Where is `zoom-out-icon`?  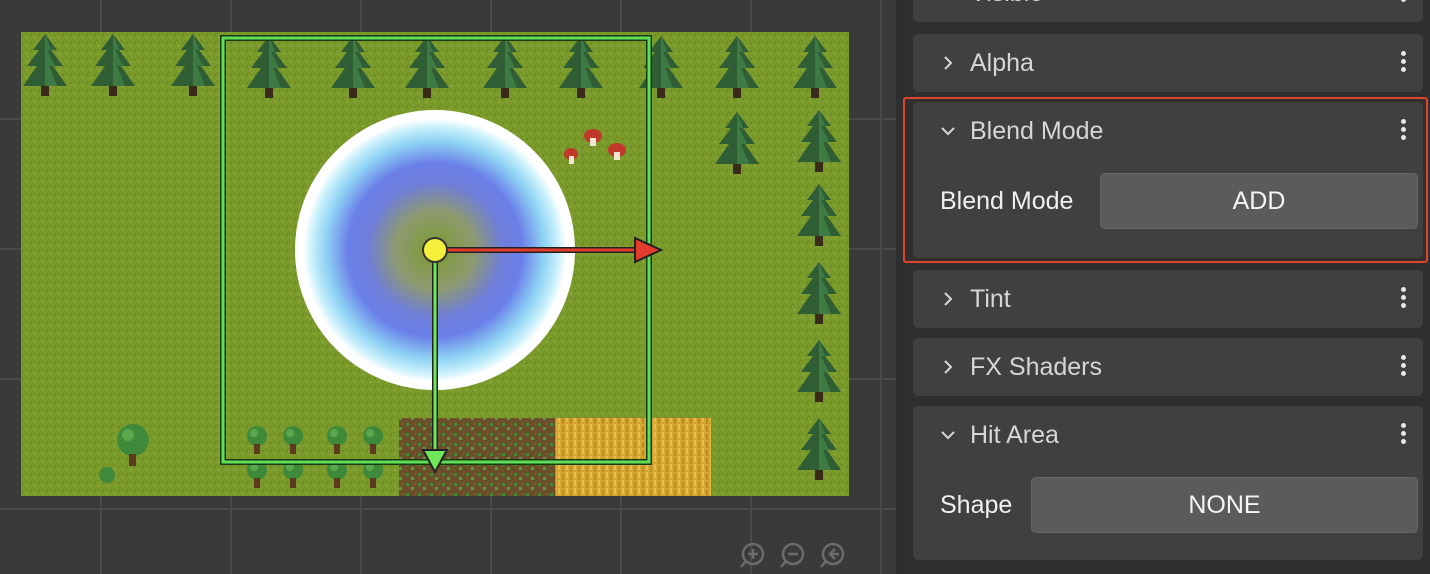
zoom-out-icon is located at coordinates (793, 555).